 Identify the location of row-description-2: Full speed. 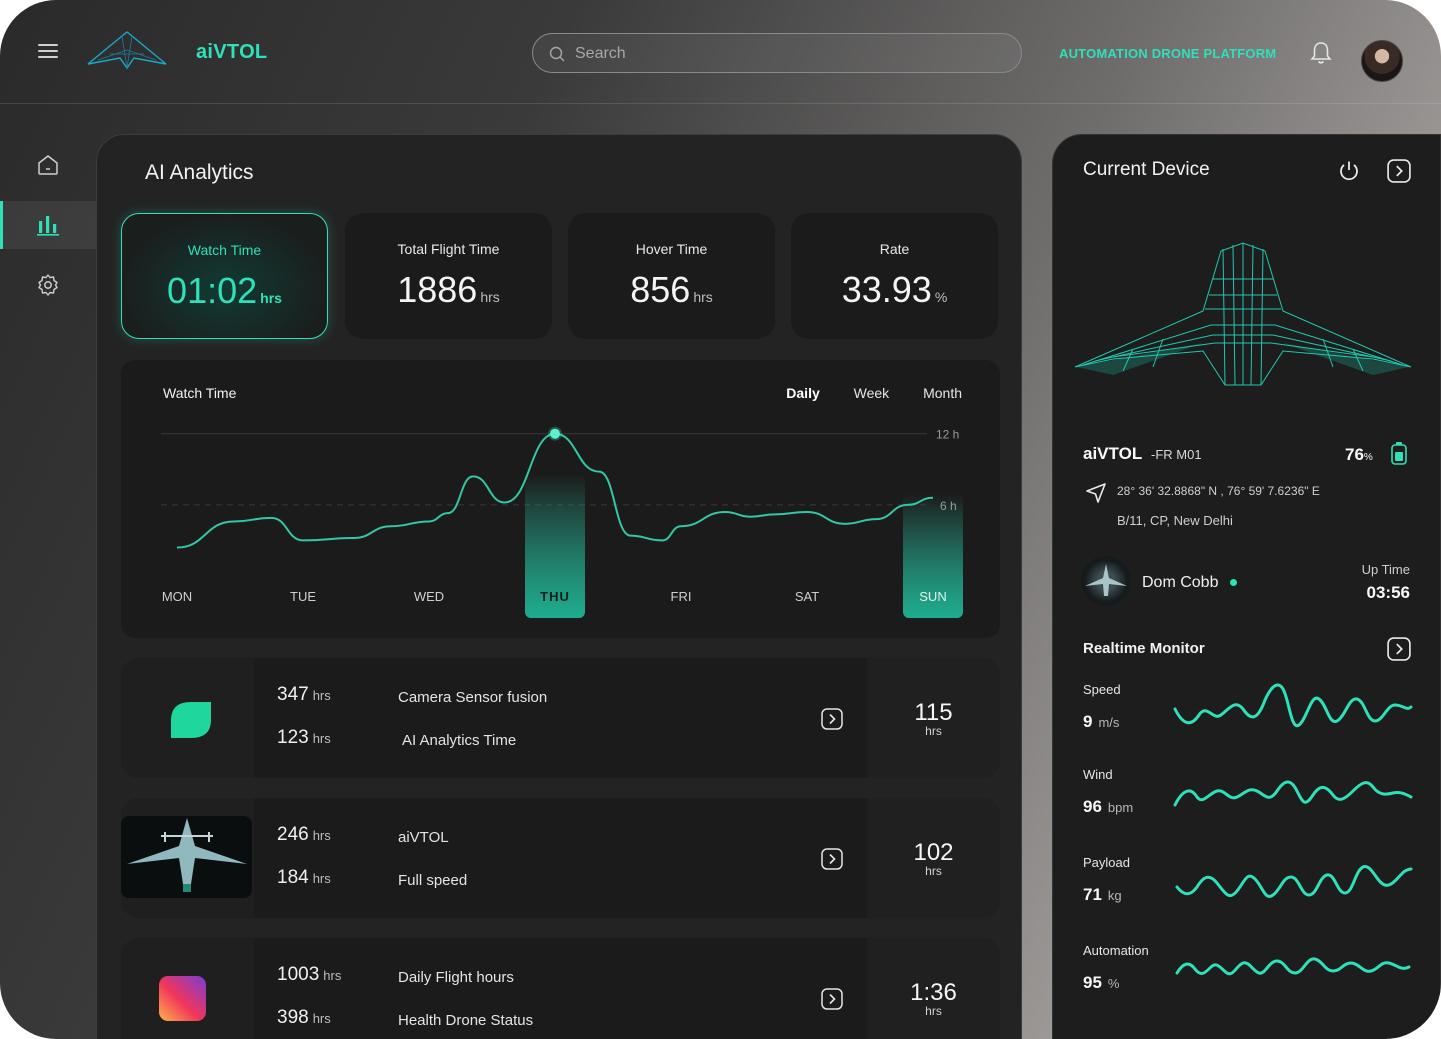
(433, 880).